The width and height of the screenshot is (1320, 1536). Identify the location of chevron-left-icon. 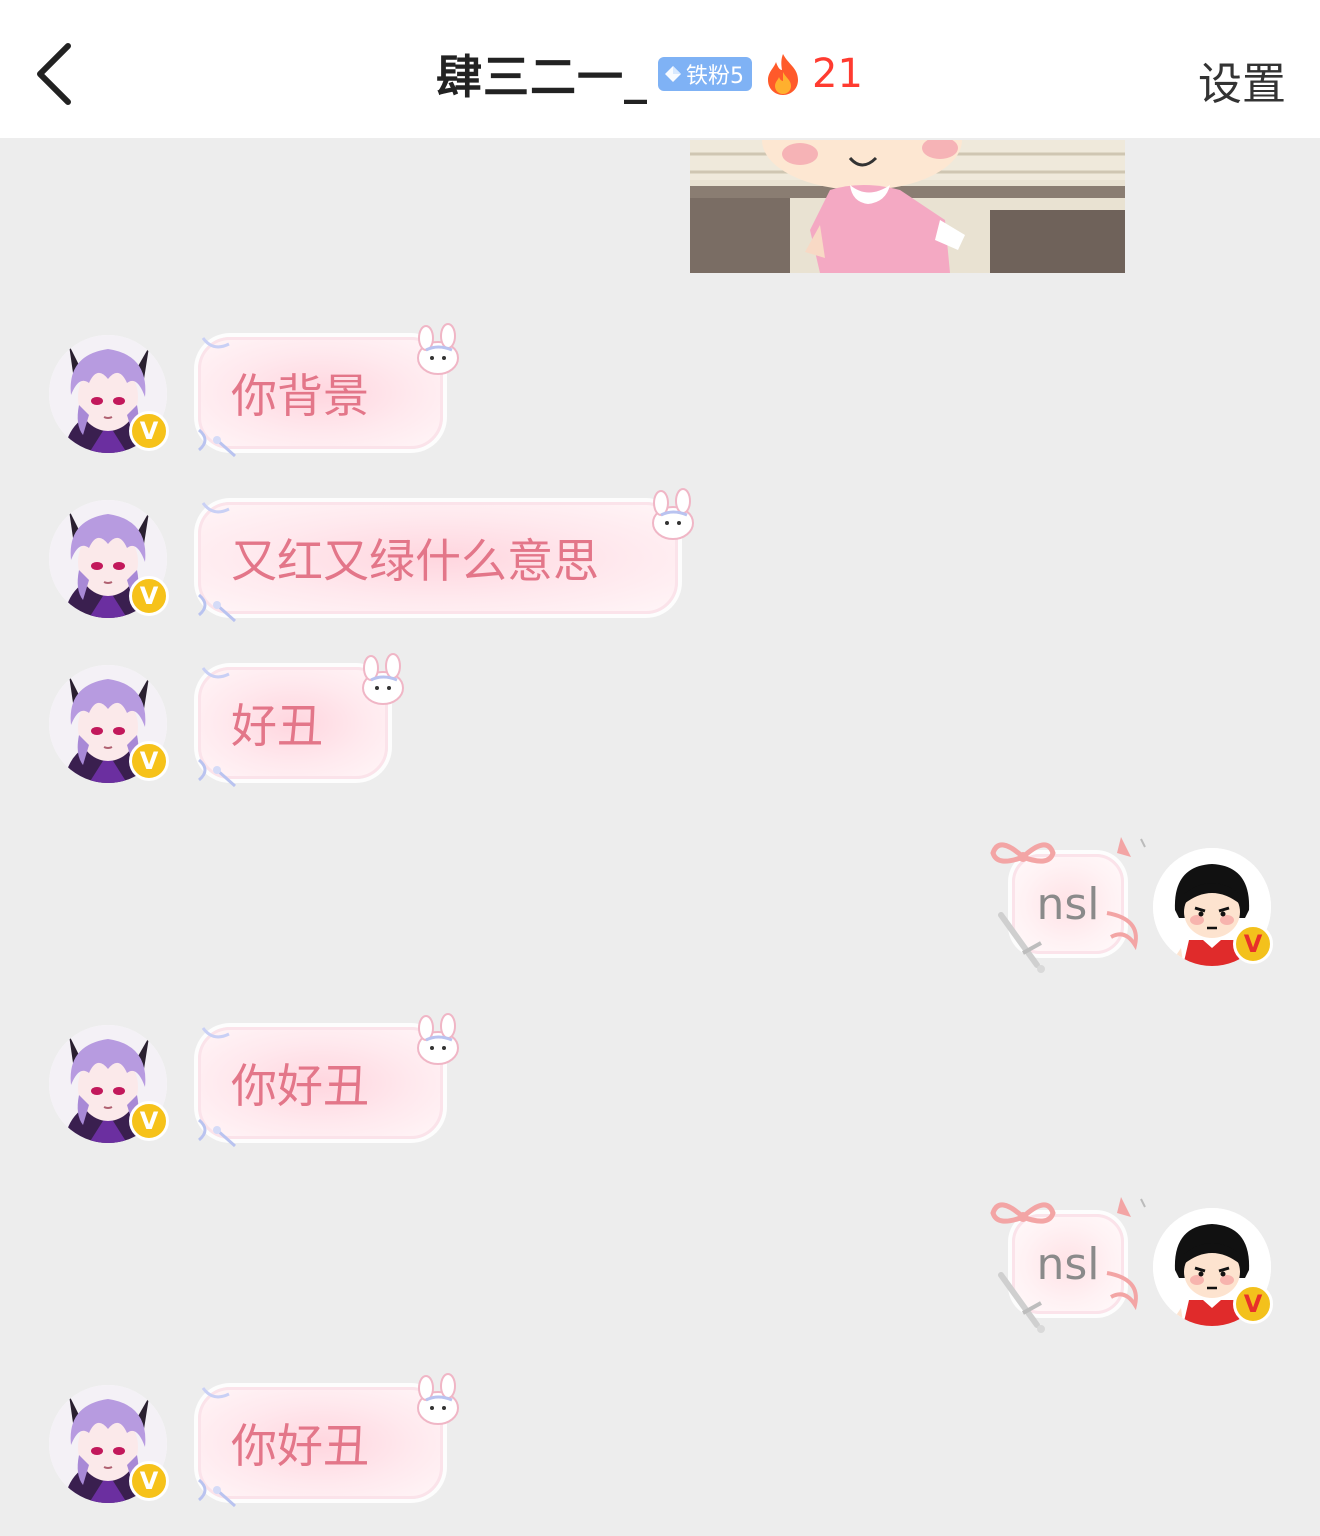
(54, 74).